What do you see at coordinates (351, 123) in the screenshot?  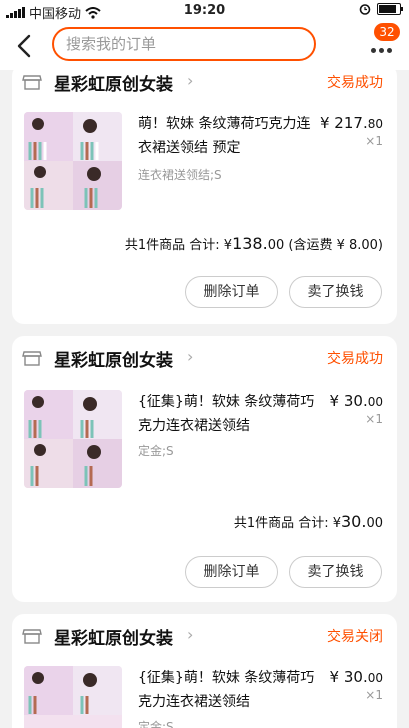 I see `product-price: ¥ 217.80` at bounding box center [351, 123].